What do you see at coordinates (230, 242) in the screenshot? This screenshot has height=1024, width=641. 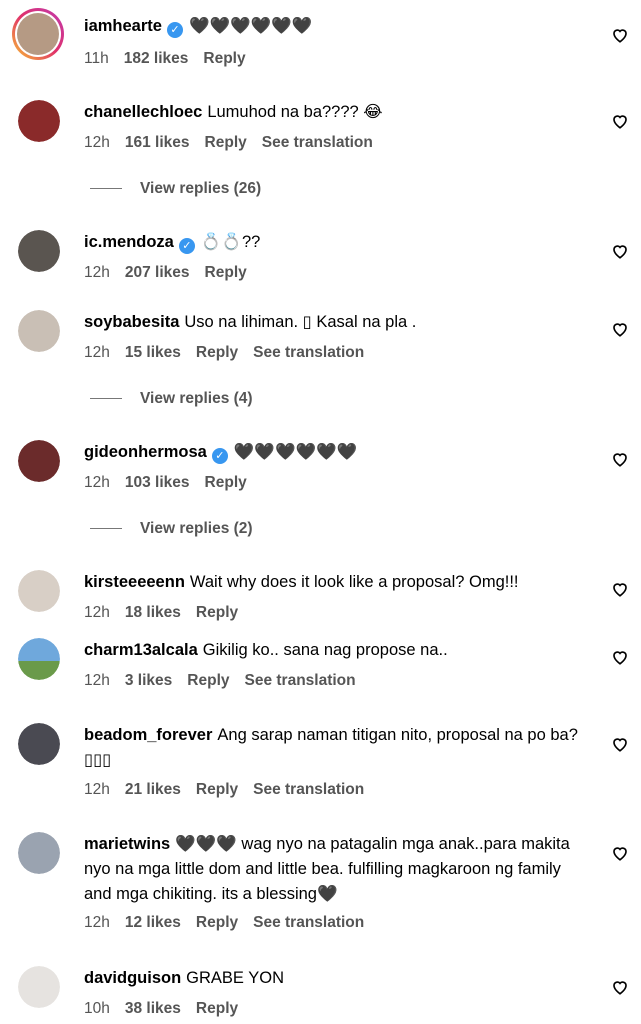 I see `comment-text: 💍💍??` at bounding box center [230, 242].